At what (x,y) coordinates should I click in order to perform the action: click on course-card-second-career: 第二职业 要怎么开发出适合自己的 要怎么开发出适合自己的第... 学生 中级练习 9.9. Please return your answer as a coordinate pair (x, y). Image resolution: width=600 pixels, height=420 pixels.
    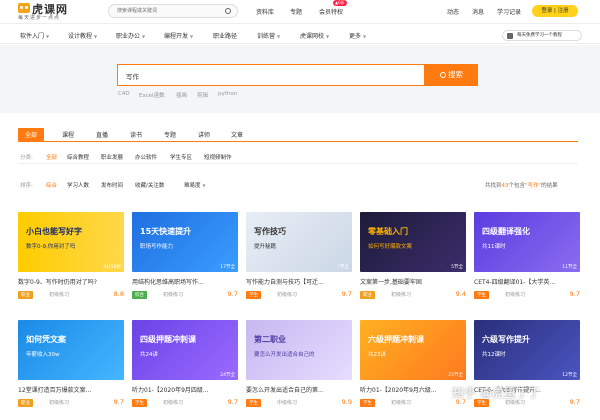
    Looking at the image, I should click on (299, 366).